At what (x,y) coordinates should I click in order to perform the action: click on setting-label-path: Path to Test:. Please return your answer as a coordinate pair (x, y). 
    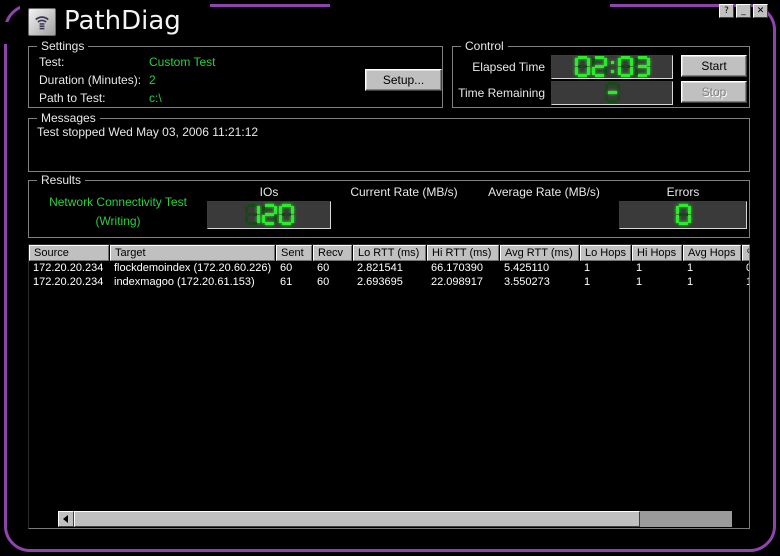
    Looking at the image, I should click on (72, 98).